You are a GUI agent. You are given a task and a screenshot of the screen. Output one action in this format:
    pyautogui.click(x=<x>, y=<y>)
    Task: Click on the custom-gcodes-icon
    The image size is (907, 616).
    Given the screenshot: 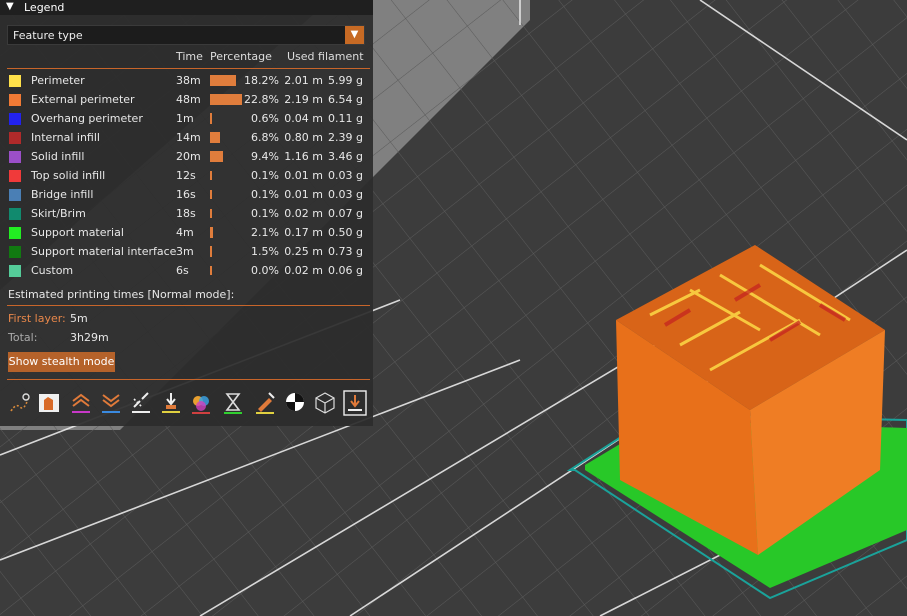 What is the action you would take?
    pyautogui.click(x=265, y=403)
    